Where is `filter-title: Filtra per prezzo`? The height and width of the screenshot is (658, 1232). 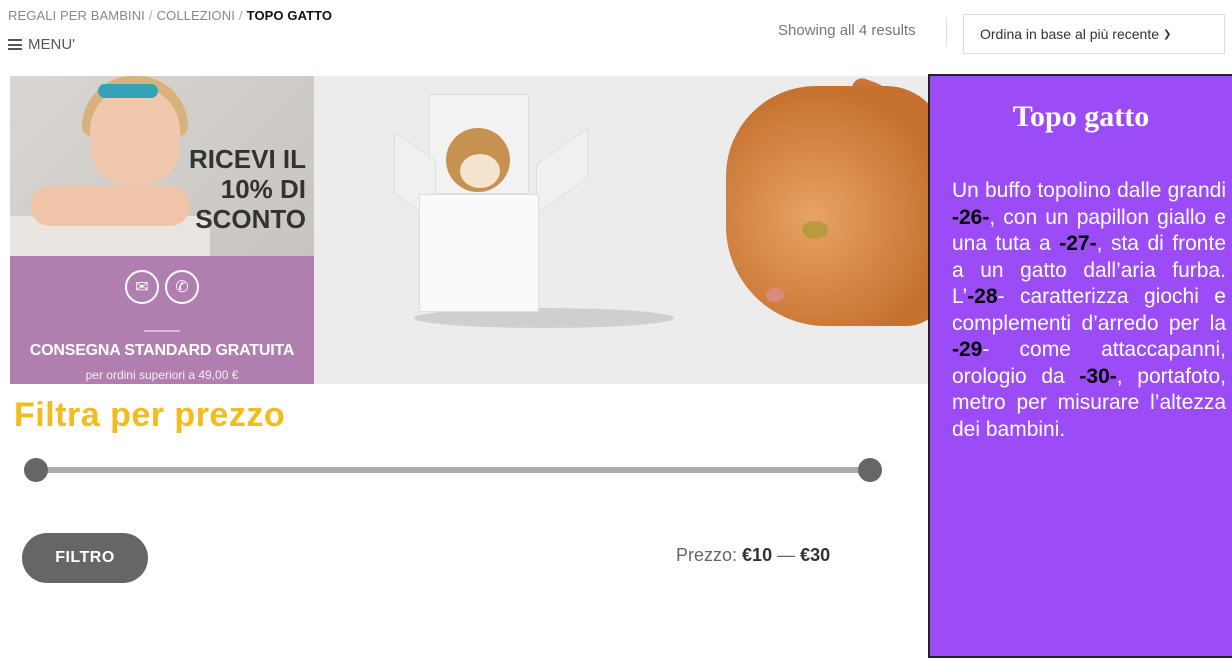
filter-title: Filtra per prezzo is located at coordinates (150, 415).